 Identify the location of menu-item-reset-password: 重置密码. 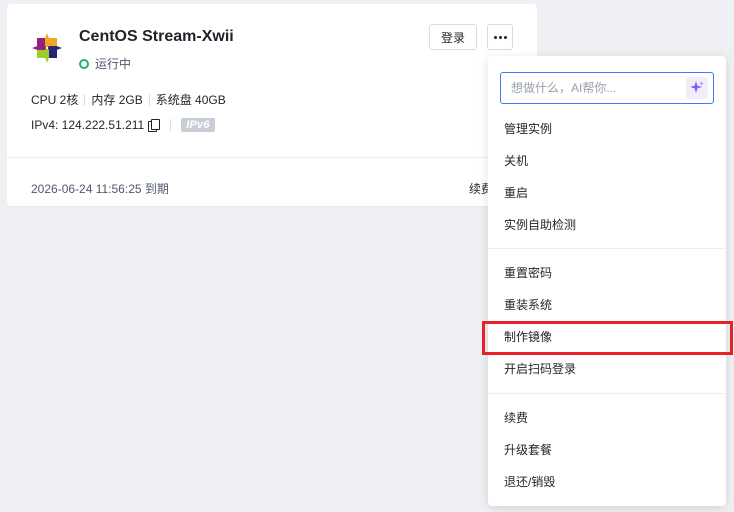
(607, 272).